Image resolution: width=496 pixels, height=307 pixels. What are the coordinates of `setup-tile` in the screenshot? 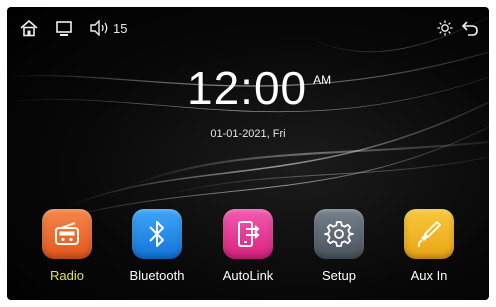 It's located at (339, 234).